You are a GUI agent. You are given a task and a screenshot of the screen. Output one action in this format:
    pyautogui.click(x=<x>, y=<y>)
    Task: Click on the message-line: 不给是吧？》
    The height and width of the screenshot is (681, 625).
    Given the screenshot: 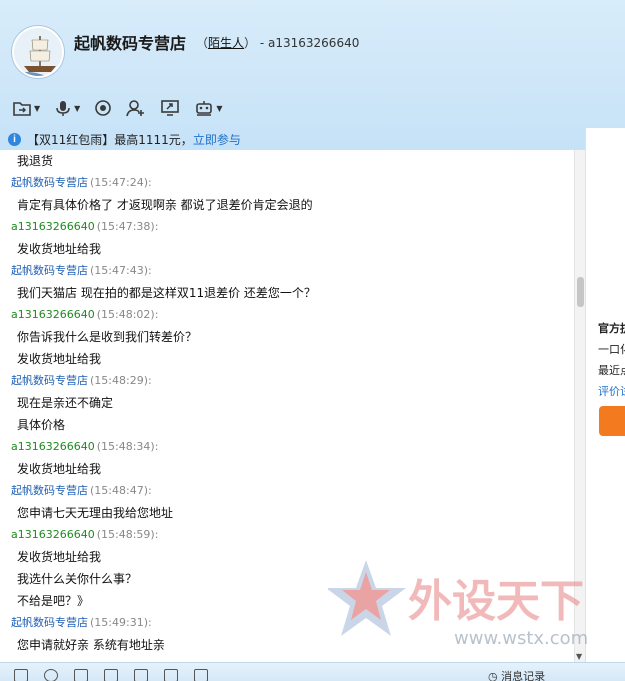 What is the action you would take?
    pyautogui.click(x=53, y=601)
    